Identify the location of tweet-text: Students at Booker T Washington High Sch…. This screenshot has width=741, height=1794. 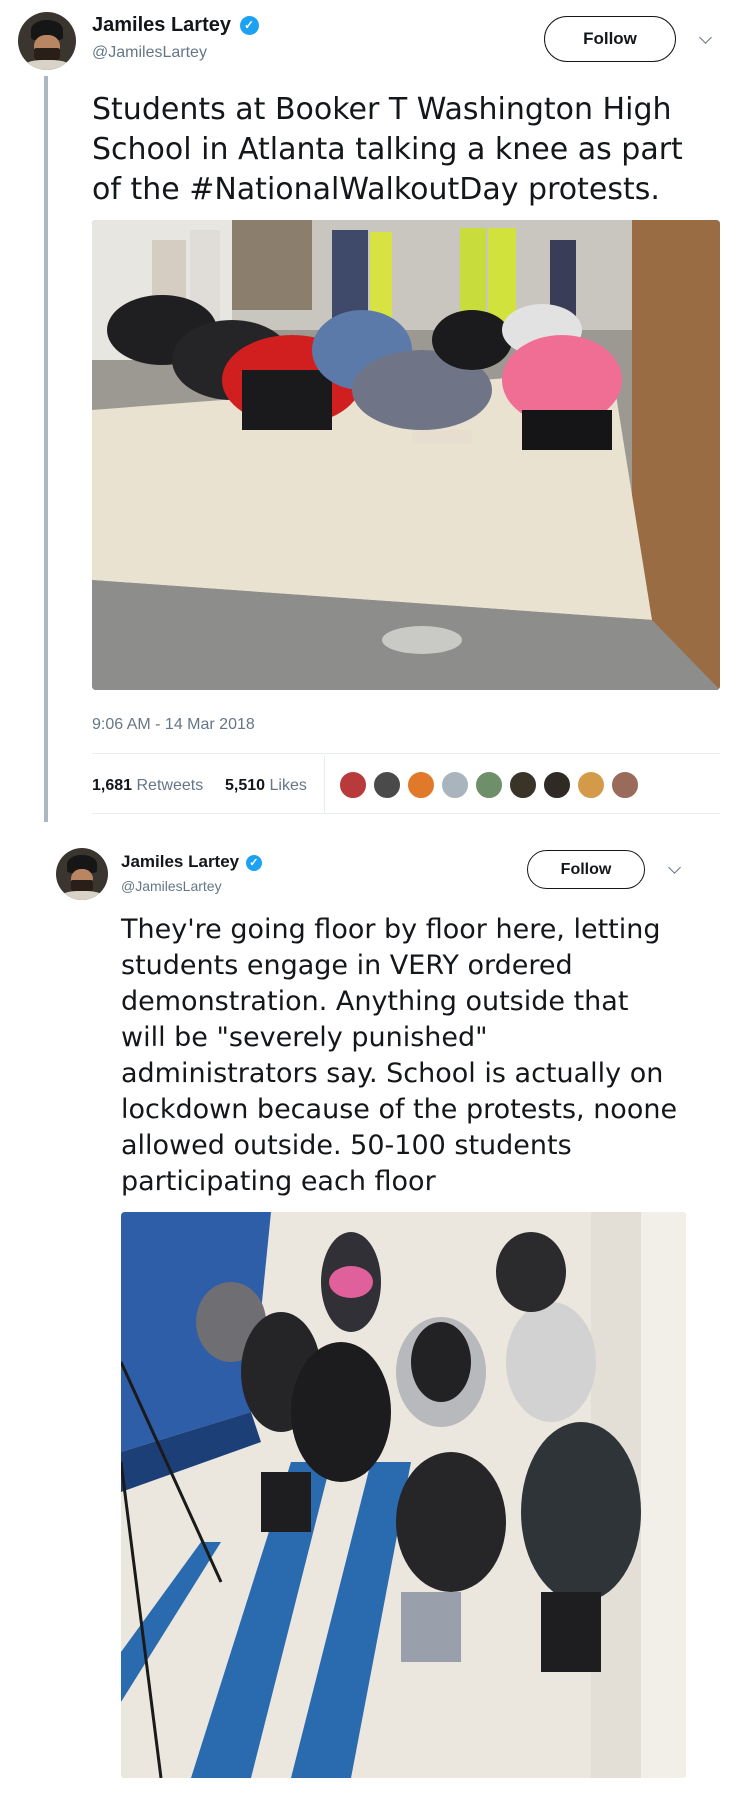
(387, 149).